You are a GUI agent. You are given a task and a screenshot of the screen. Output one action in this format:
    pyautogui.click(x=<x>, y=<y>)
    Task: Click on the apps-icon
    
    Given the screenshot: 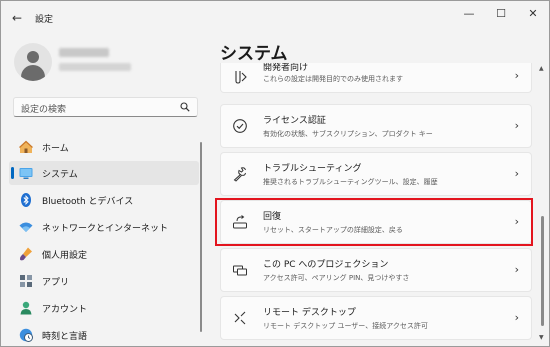 What is the action you would take?
    pyautogui.click(x=26, y=281)
    